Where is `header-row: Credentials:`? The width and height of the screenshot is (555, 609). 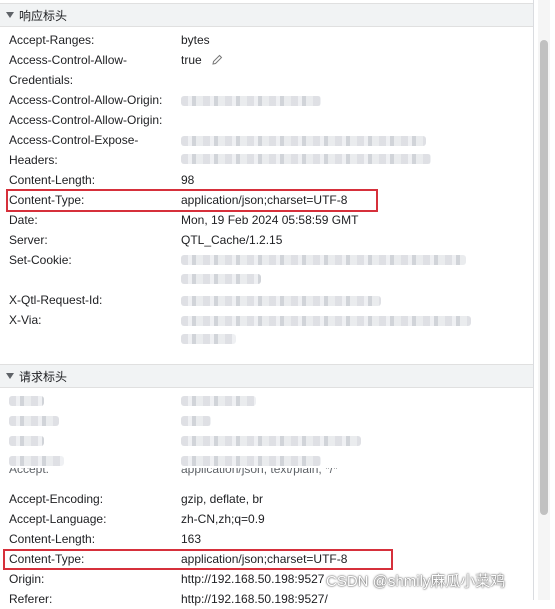 header-row: Credentials: is located at coordinates (266, 80).